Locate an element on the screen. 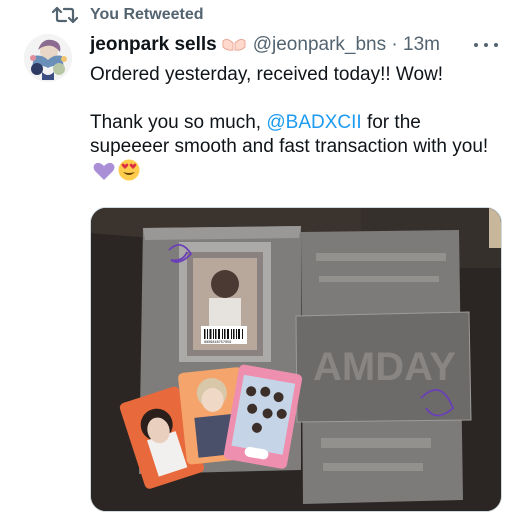 Image resolution: width=522 pixels, height=524 pixels. smiling-face-with-heart-eyes-emoji is located at coordinates (129, 170).